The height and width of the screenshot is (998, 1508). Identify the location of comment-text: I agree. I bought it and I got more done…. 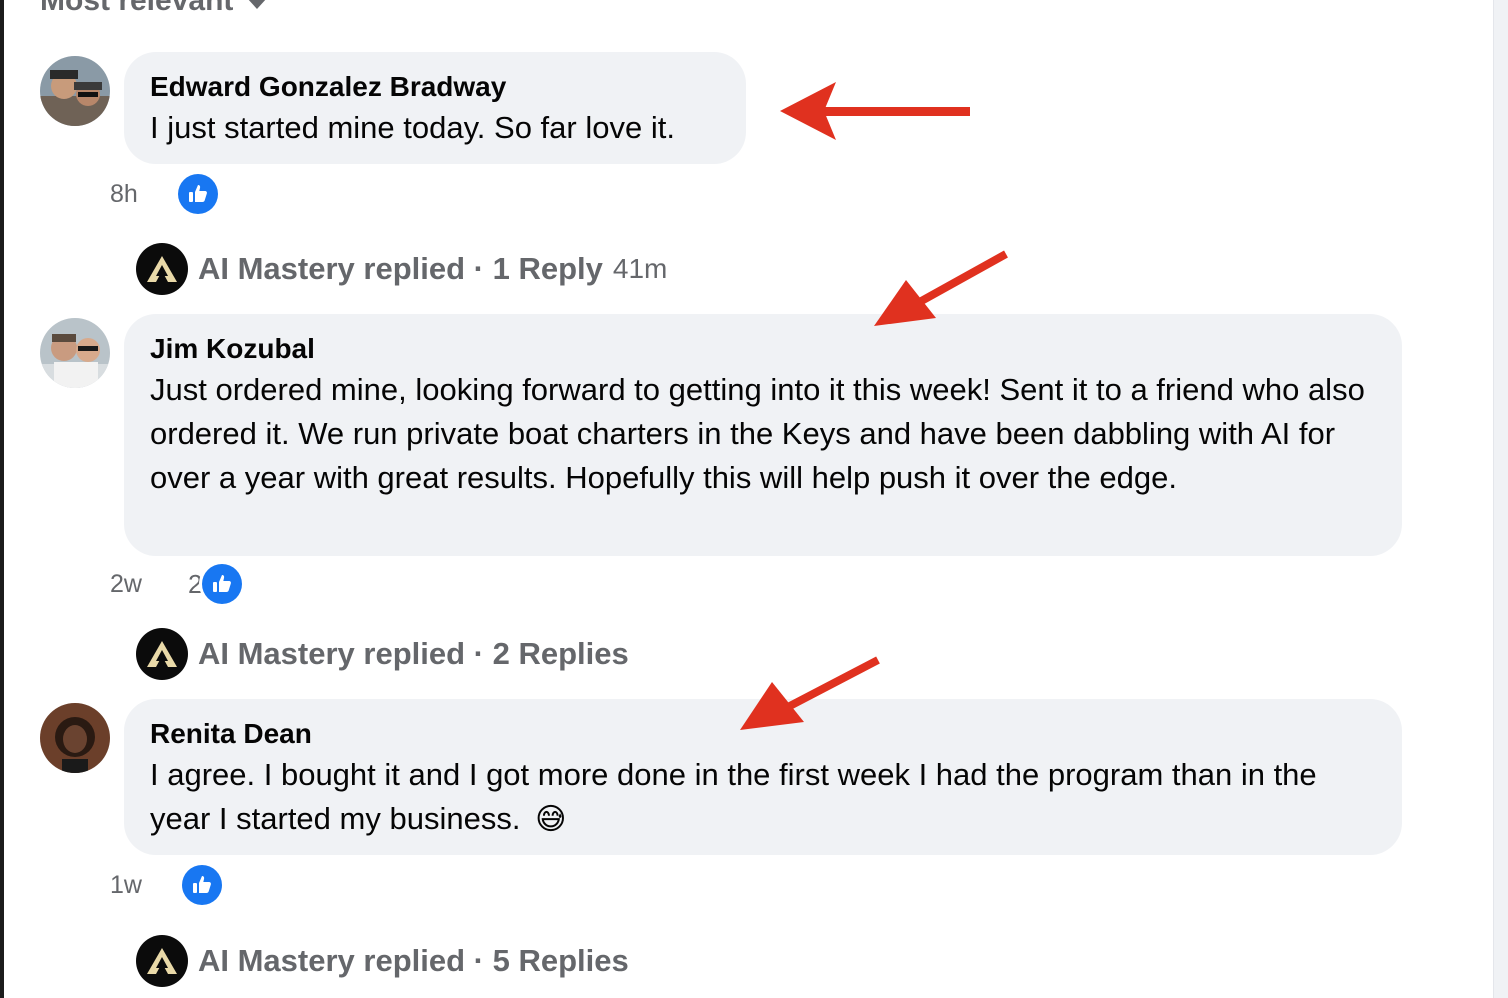
(763, 797).